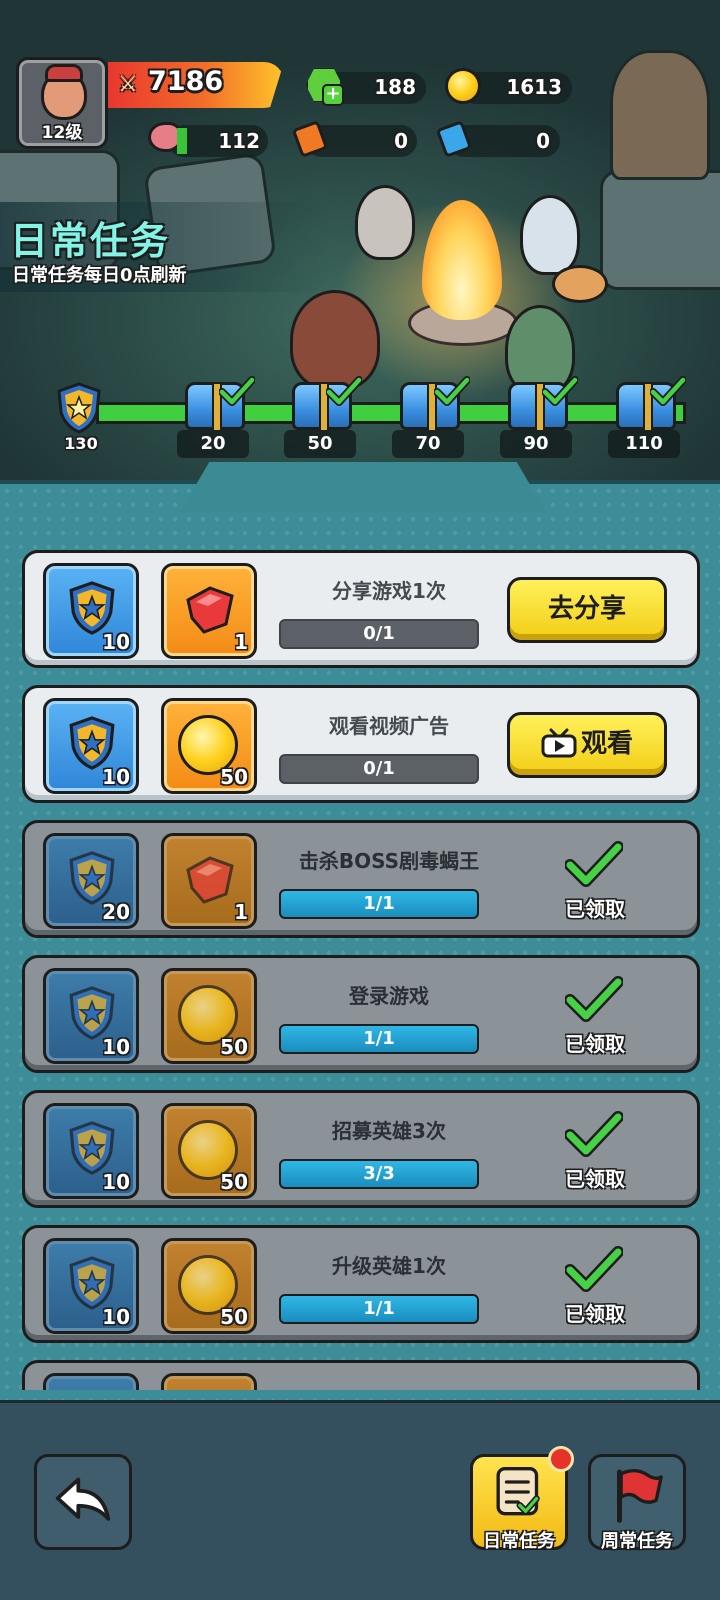 The image size is (720, 1600). What do you see at coordinates (637, 1541) in the screenshot?
I see `tab-weekly-label: 周常任务` at bounding box center [637, 1541].